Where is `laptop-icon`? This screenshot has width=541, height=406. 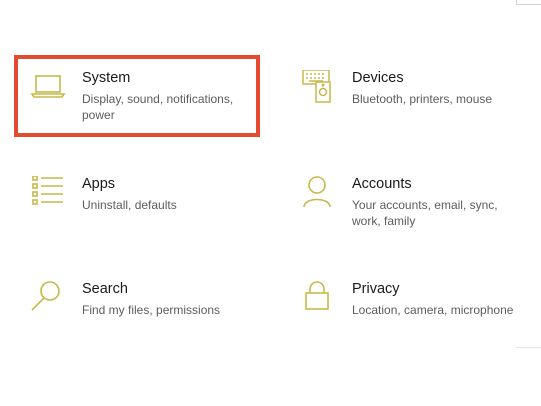
laptop-icon is located at coordinates (50, 90).